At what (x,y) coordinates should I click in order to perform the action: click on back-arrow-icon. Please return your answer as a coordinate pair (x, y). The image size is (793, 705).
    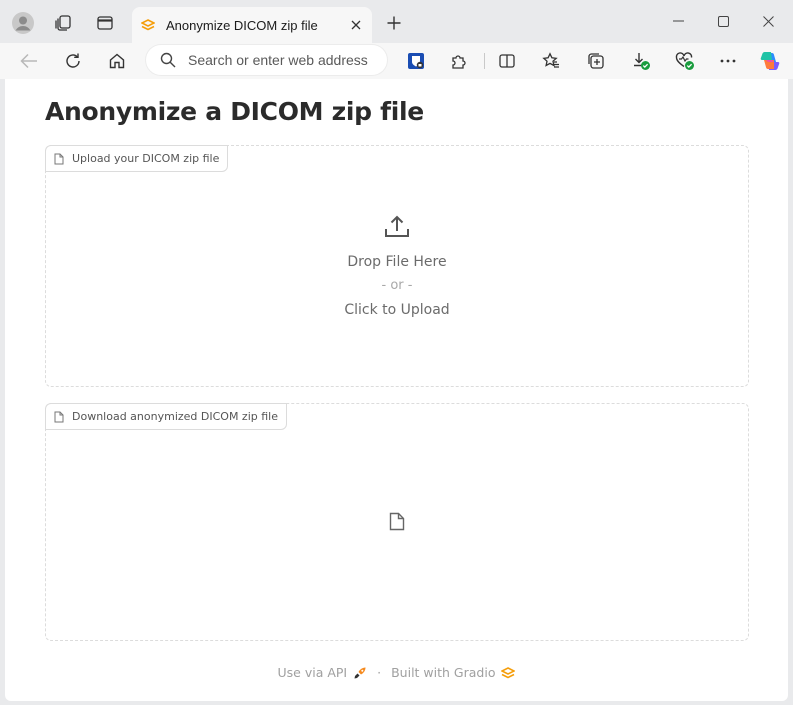
    Looking at the image, I should click on (29, 61).